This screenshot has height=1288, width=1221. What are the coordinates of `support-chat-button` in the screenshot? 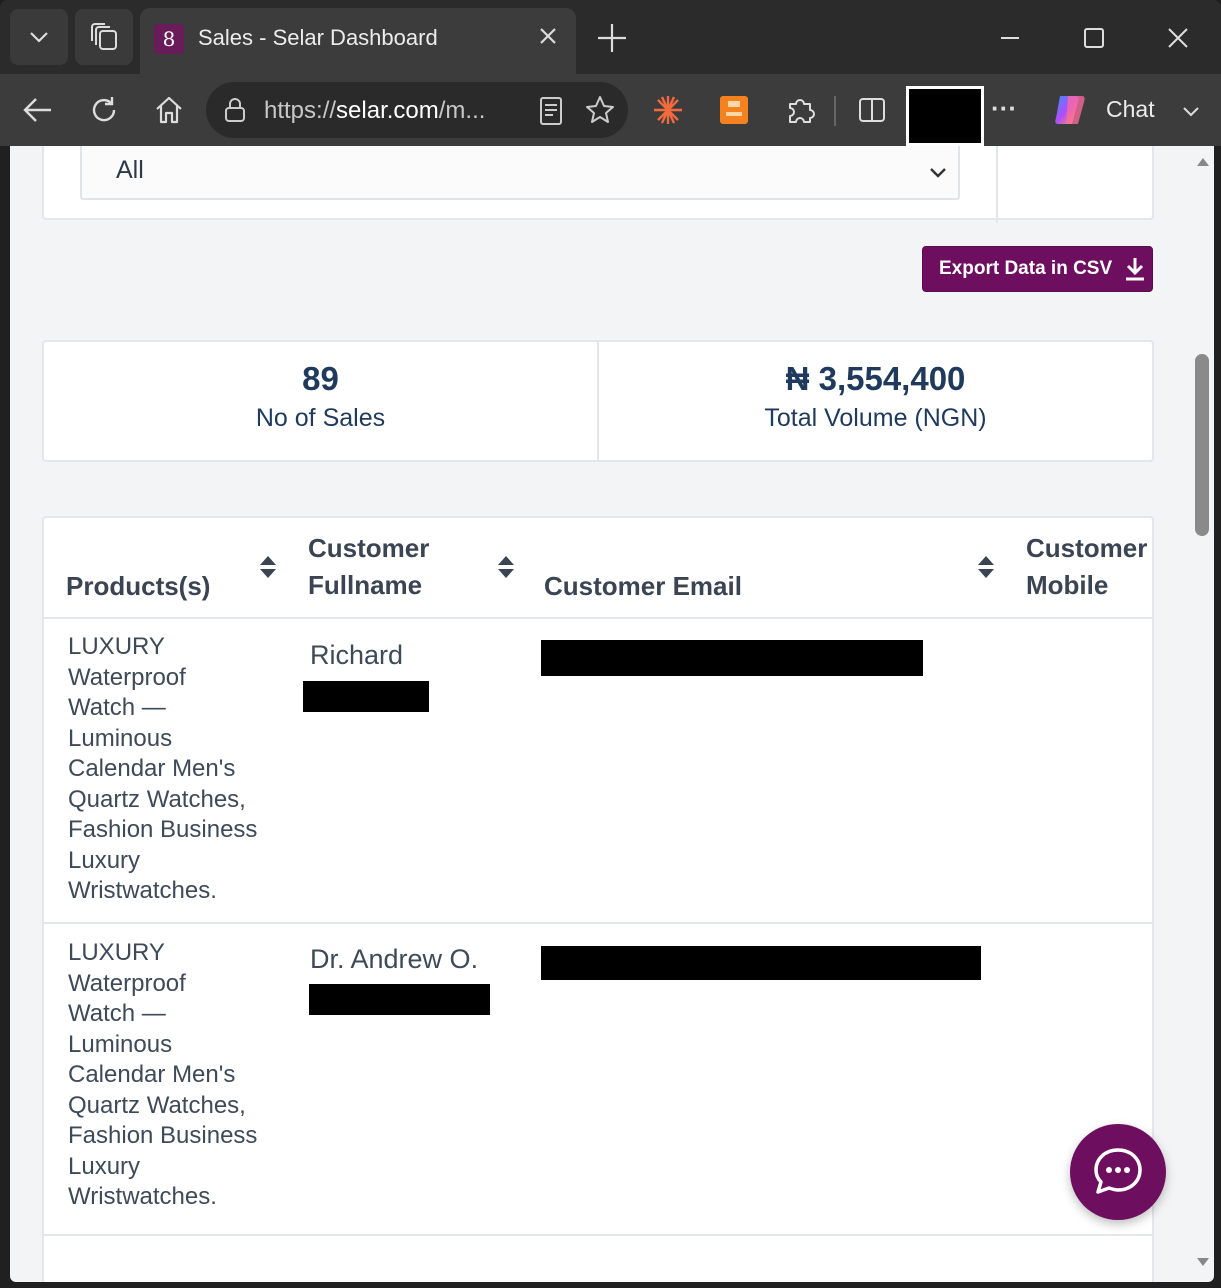 It's located at (1118, 1172).